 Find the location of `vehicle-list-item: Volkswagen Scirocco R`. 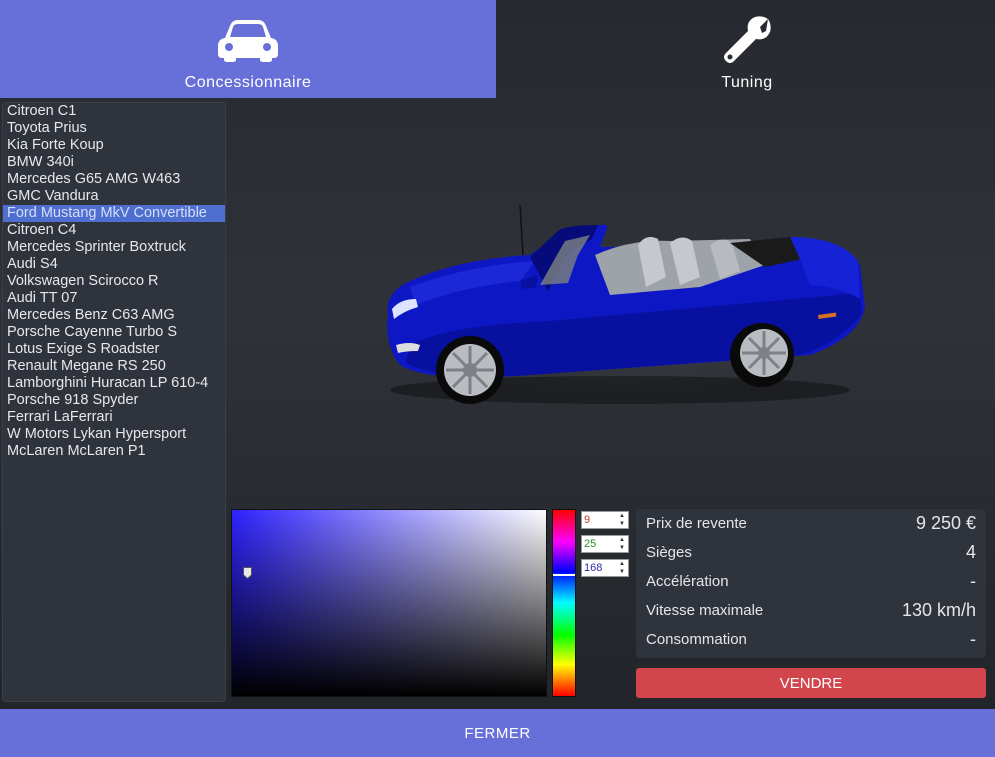

vehicle-list-item: Volkswagen Scirocco R is located at coordinates (114, 281).